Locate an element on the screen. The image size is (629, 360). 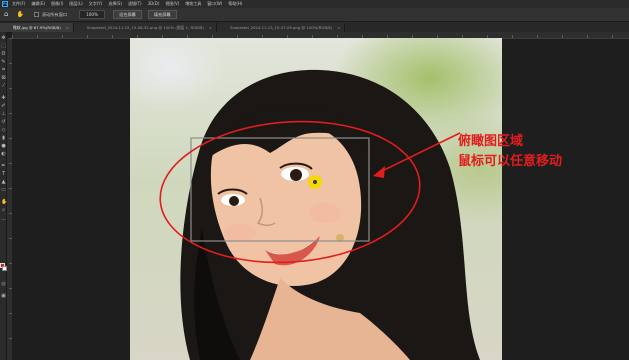
fit-screen-button: 适合屏幕 is located at coordinates (127, 14).